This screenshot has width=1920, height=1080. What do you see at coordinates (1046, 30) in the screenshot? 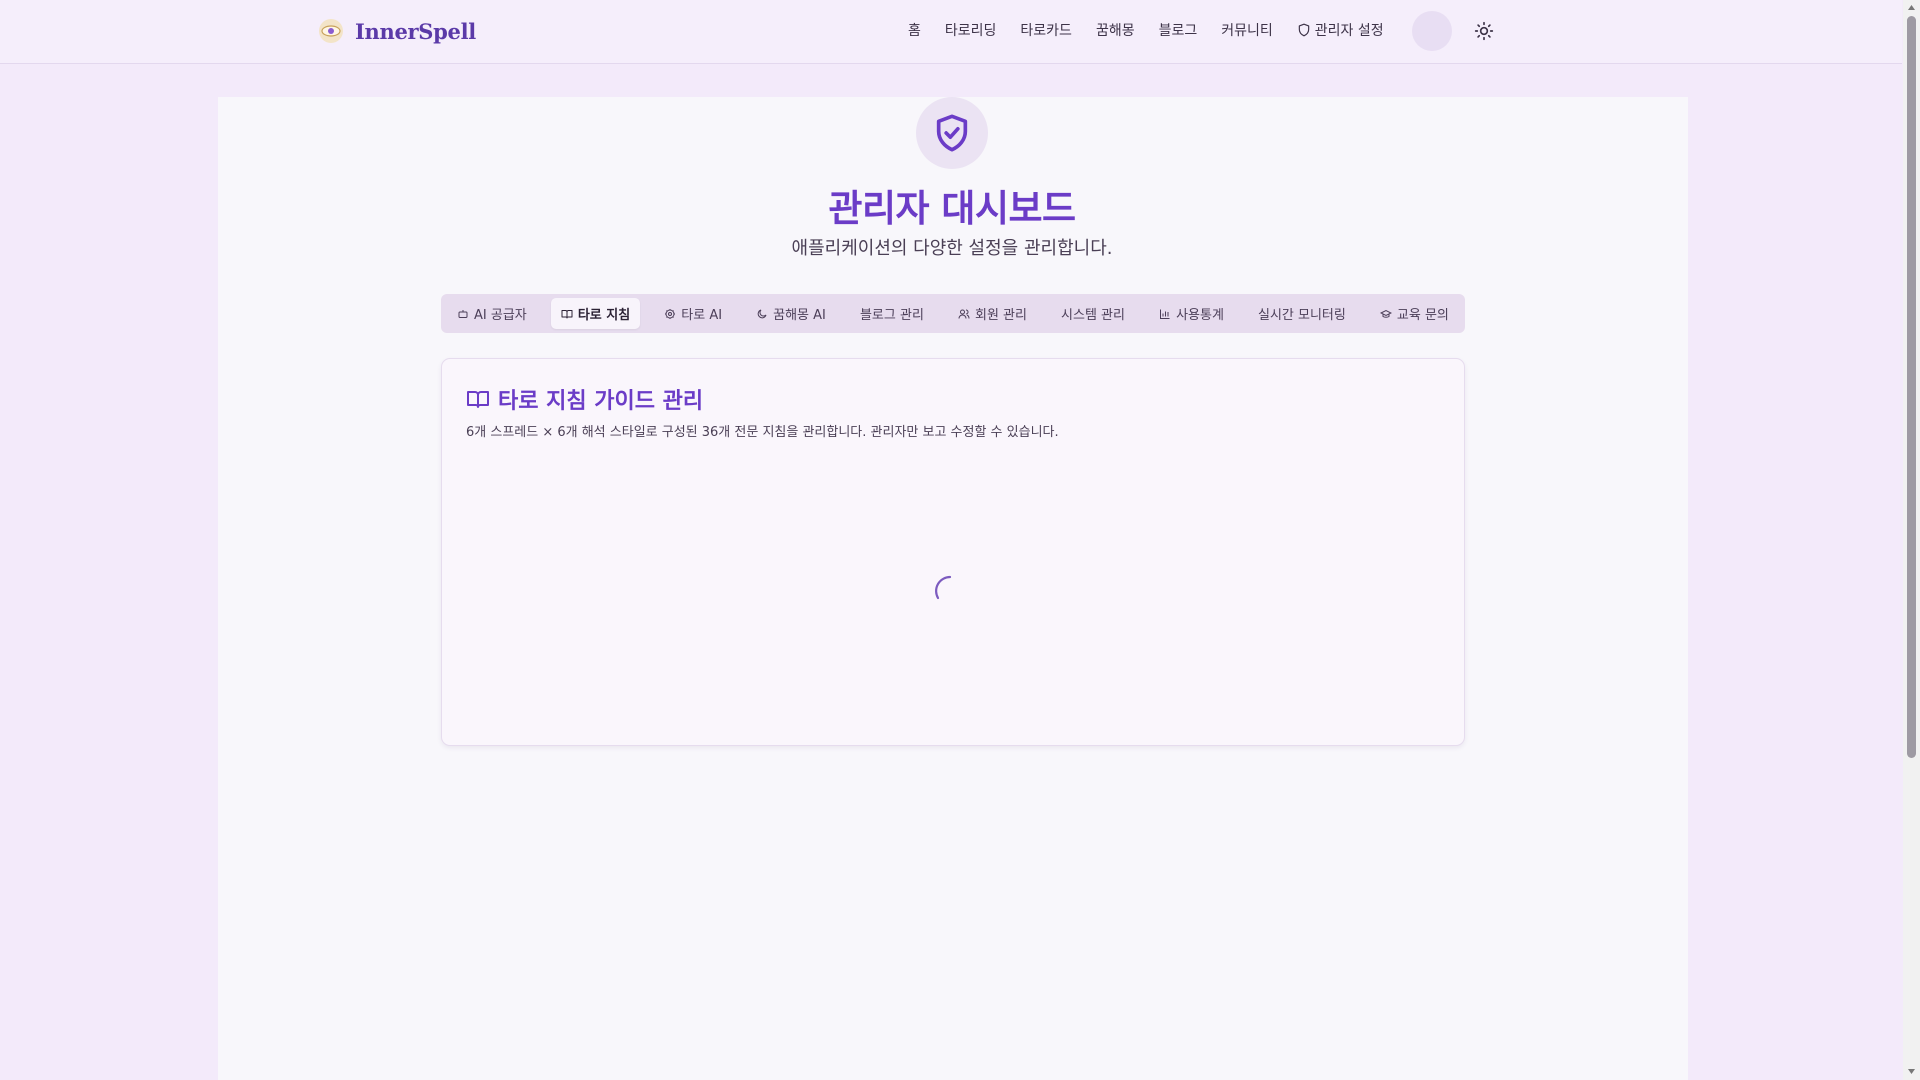
I see `nav-tarot-cards: 타로카드` at bounding box center [1046, 30].